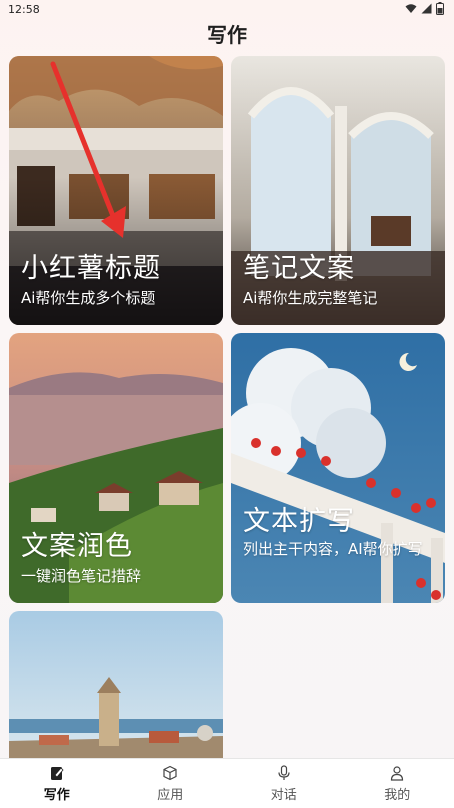 The width and height of the screenshot is (454, 808). What do you see at coordinates (57, 773) in the screenshot?
I see `pen-note-icon` at bounding box center [57, 773].